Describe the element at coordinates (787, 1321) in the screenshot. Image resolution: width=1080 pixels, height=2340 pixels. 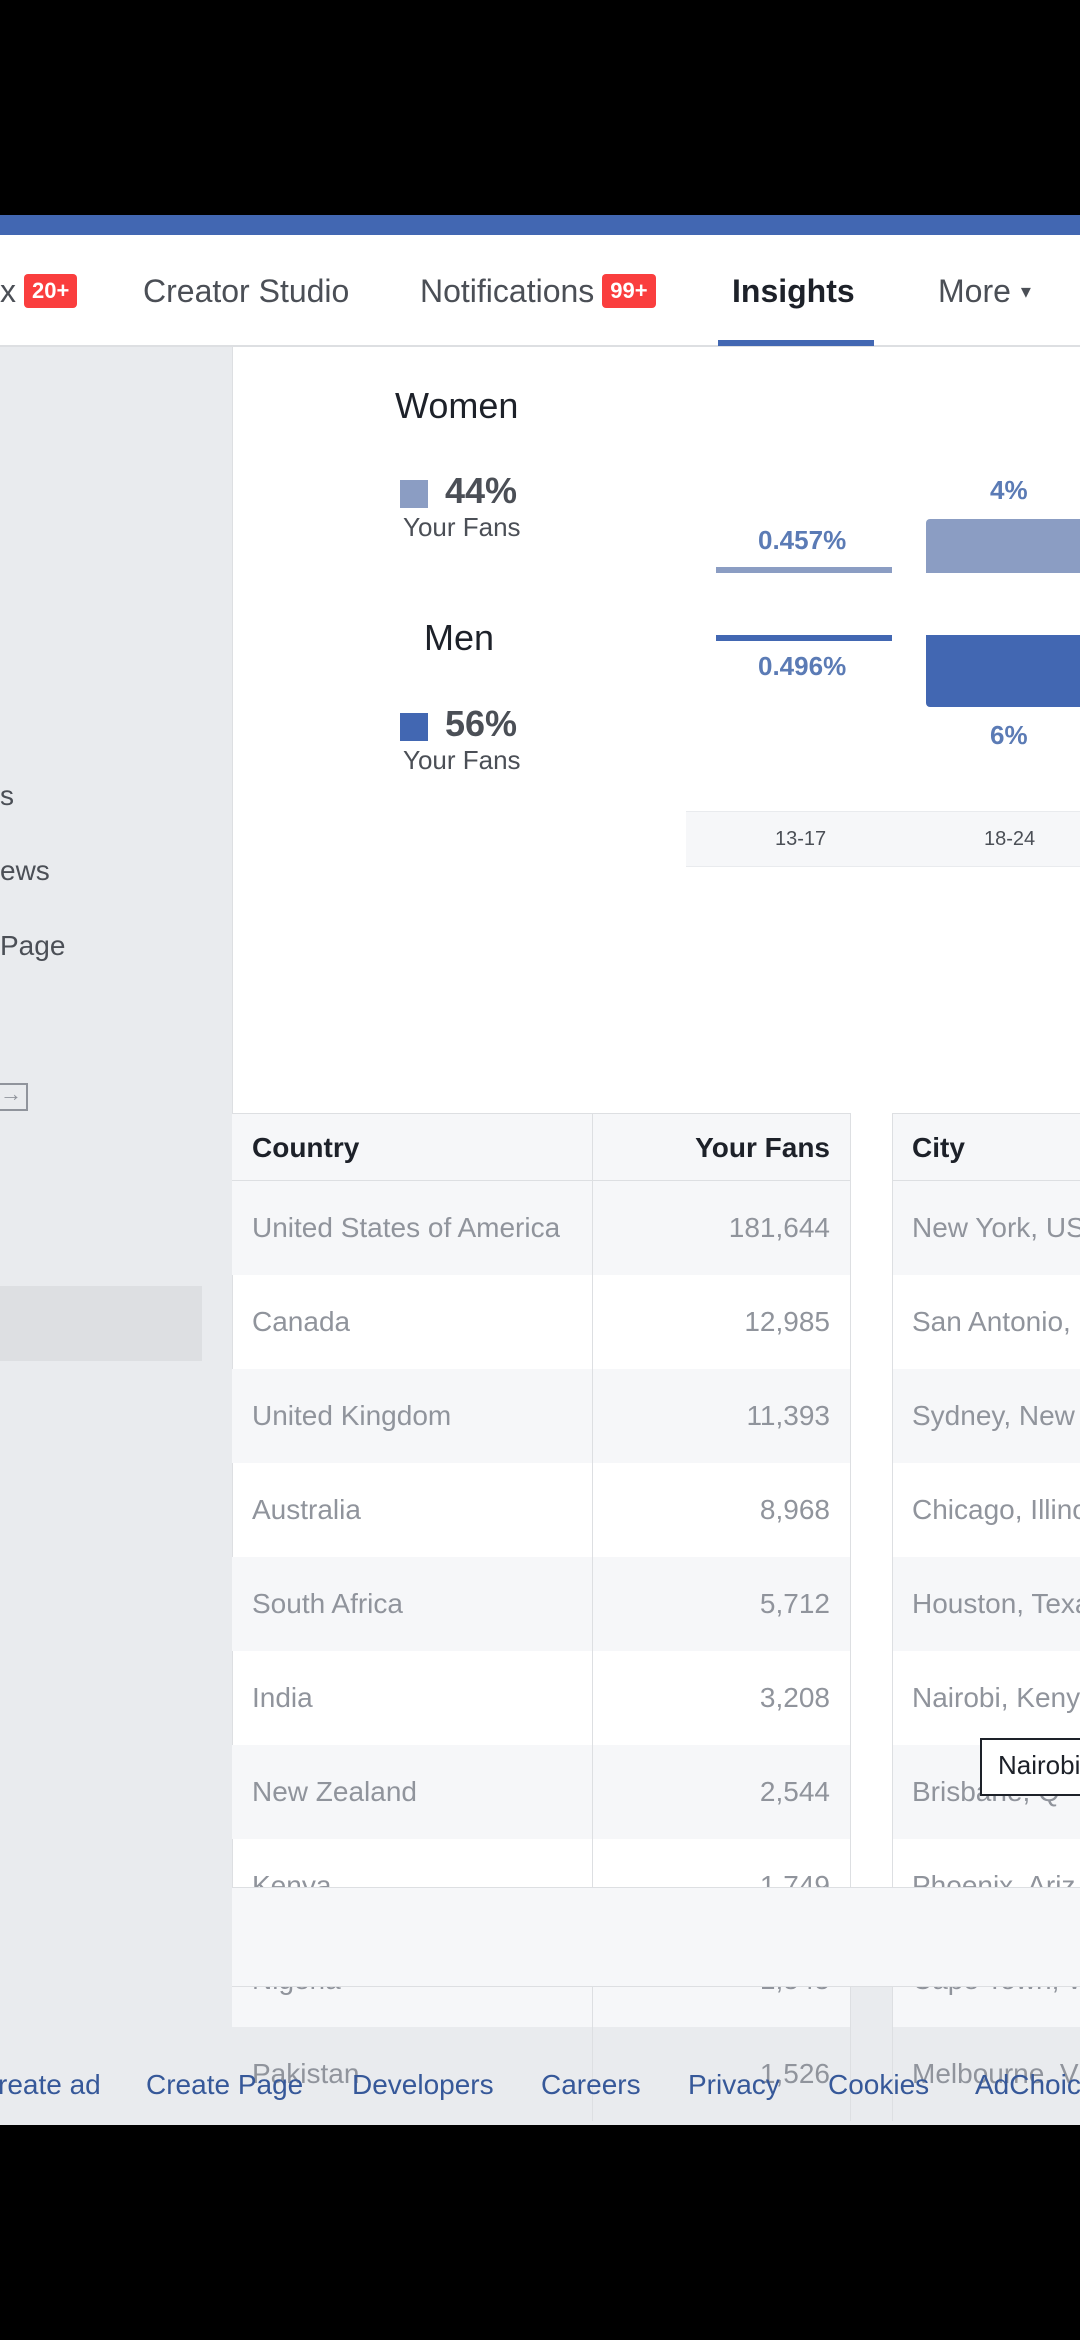
I see `fans-count-cell: 12,985` at that location.